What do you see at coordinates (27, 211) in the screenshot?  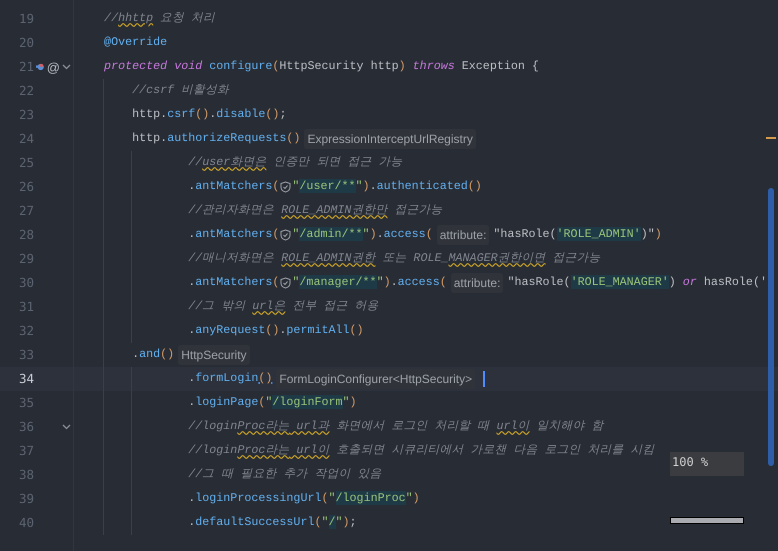 I see `line-number: 27` at bounding box center [27, 211].